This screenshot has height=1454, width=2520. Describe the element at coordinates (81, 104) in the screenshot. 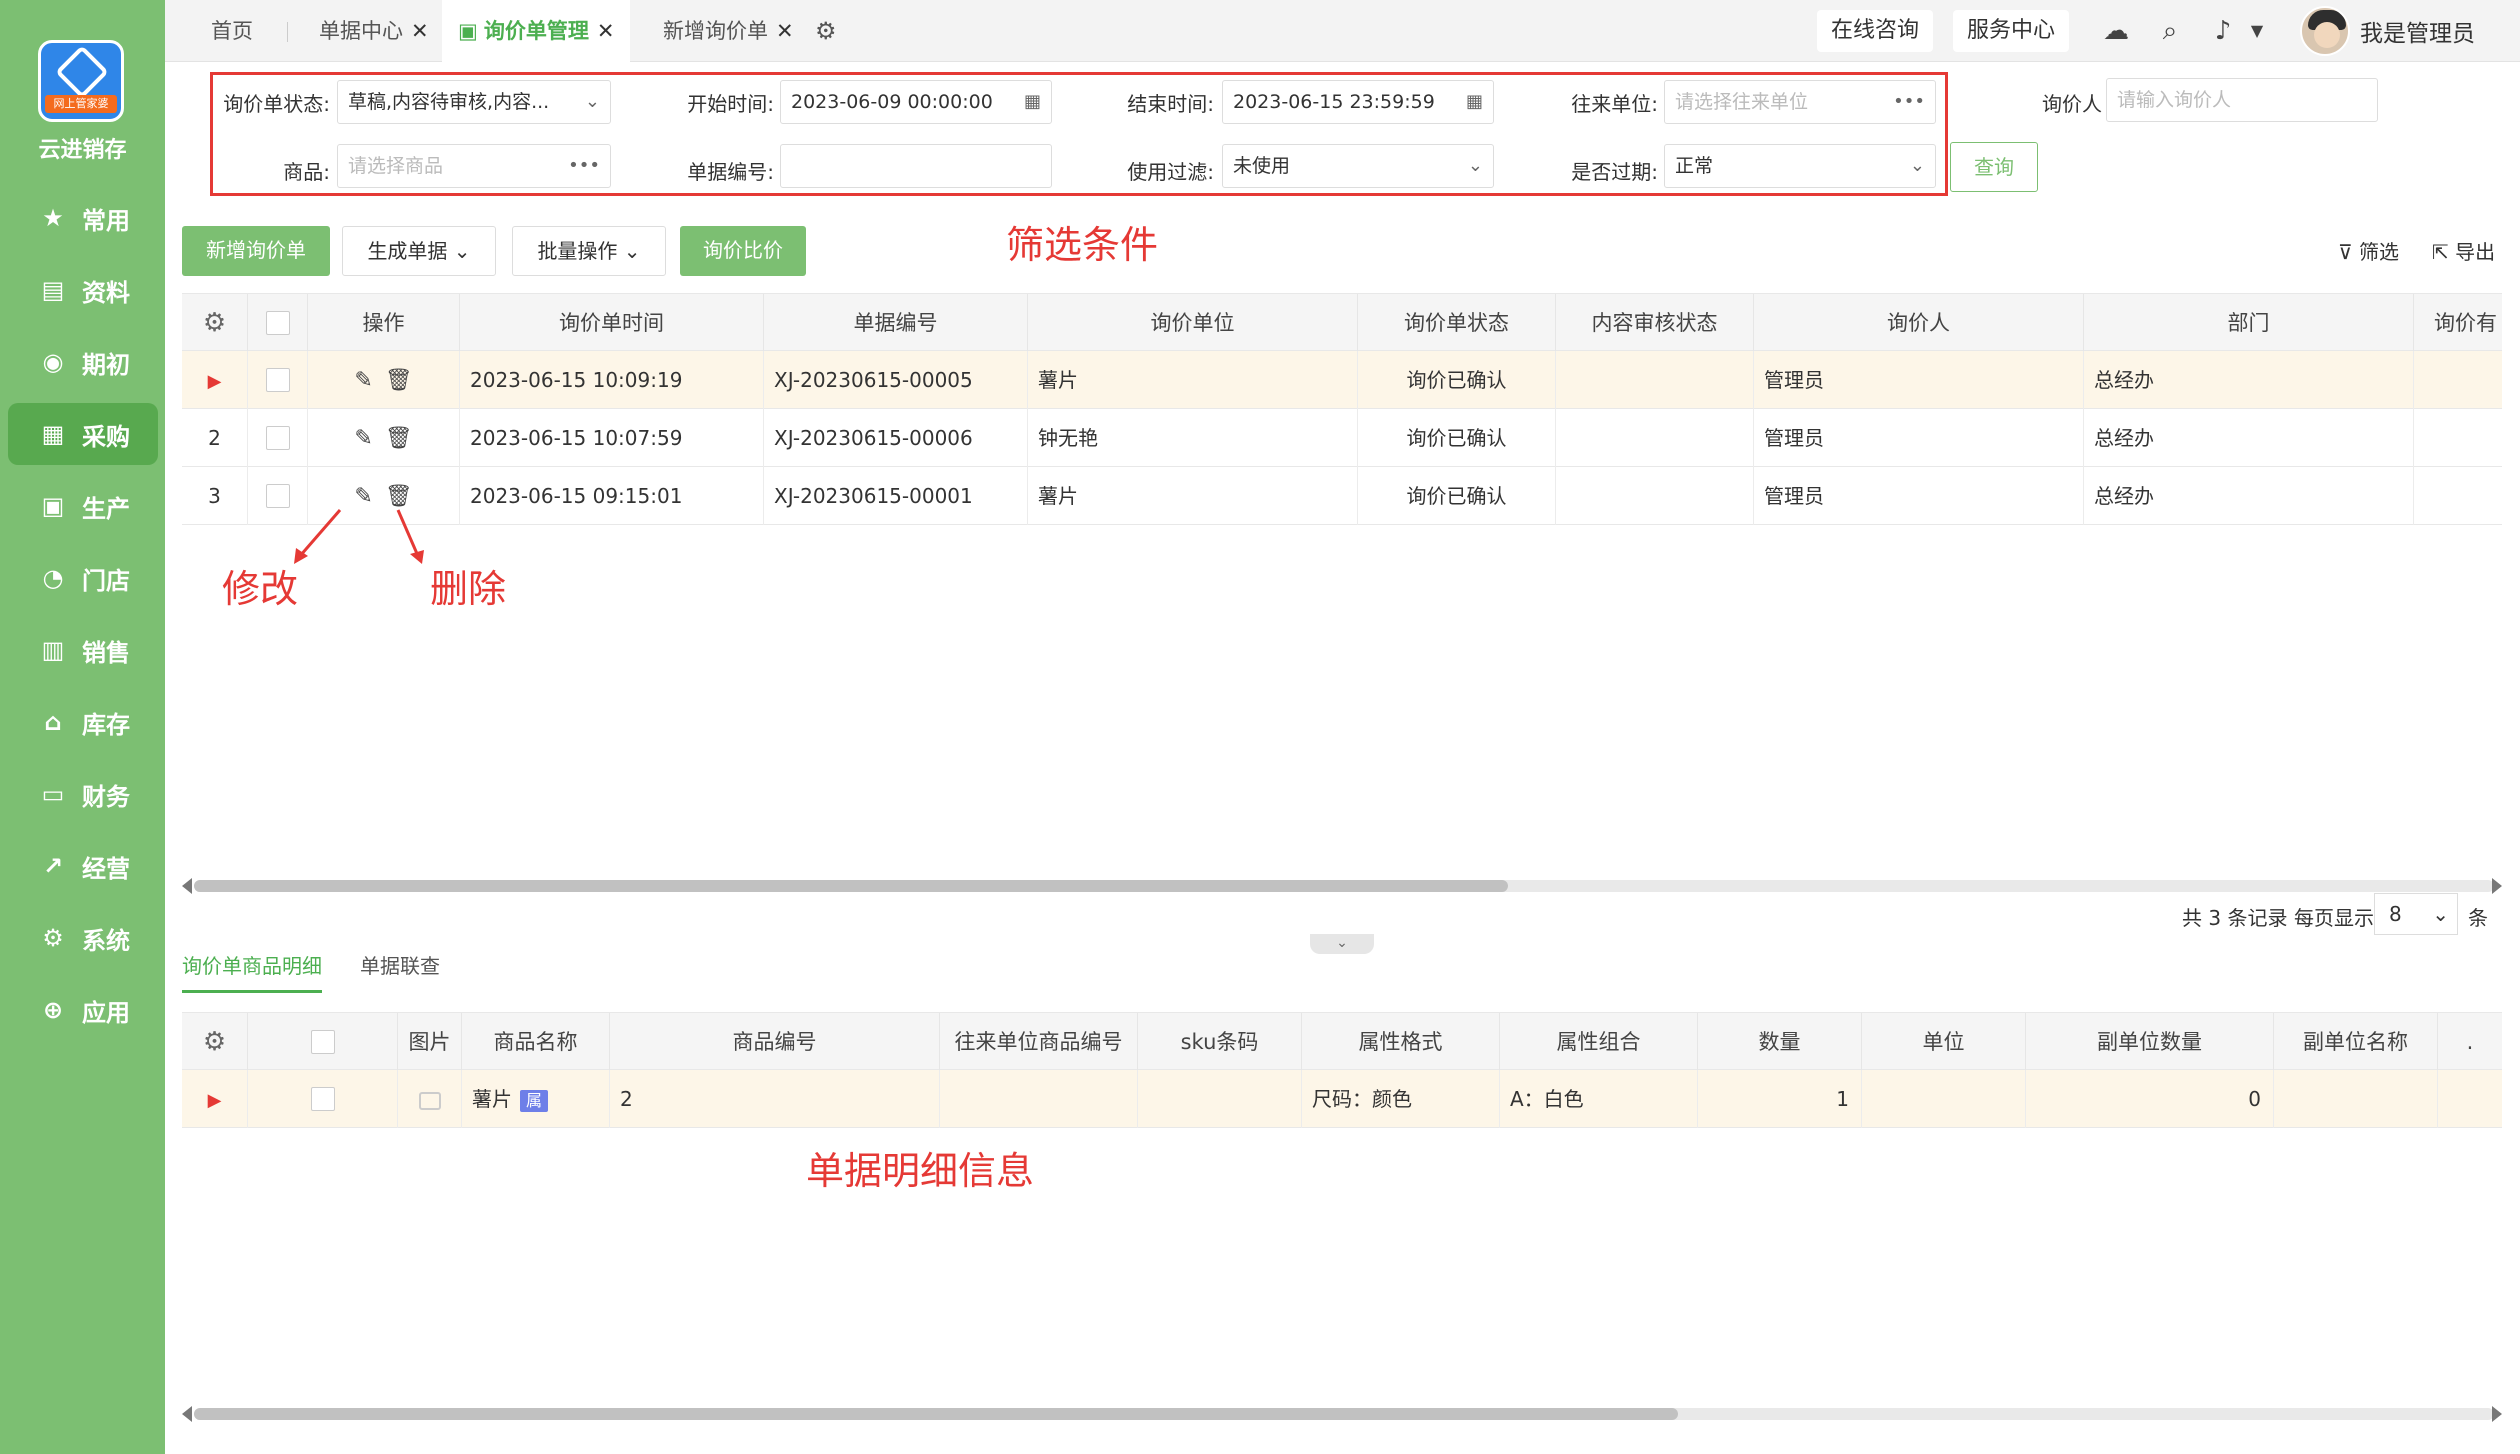

I see `logo-band: 网上管家婆` at that location.